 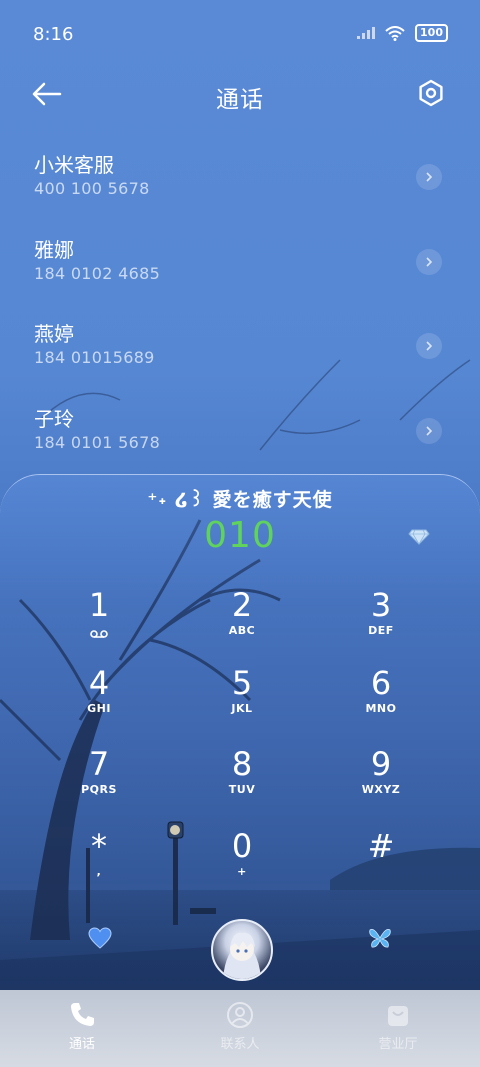 I want to click on key-letters: TUV, so click(x=242, y=789).